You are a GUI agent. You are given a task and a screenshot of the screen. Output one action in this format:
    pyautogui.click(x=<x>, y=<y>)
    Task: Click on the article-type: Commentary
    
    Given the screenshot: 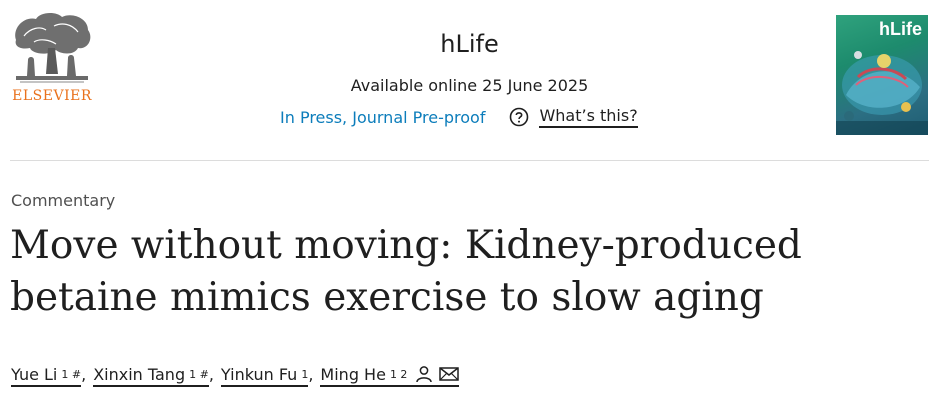 What is the action you would take?
    pyautogui.click(x=63, y=200)
    